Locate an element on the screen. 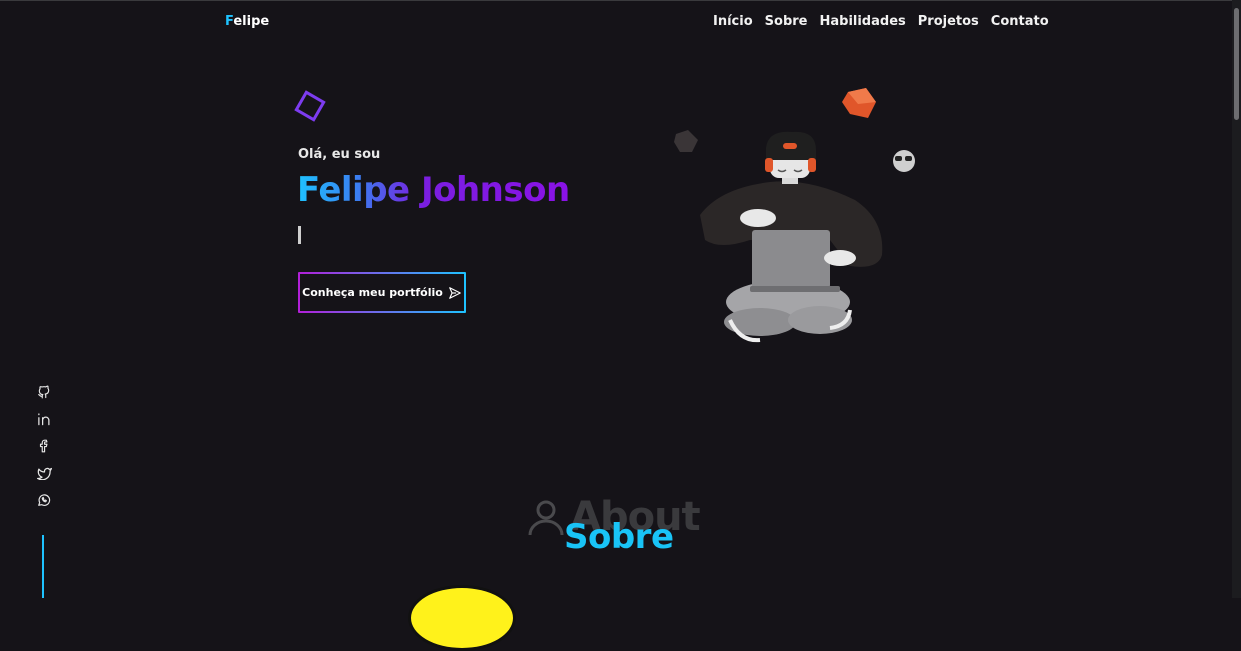  nav-link-sobre: Sobre is located at coordinates (786, 21).